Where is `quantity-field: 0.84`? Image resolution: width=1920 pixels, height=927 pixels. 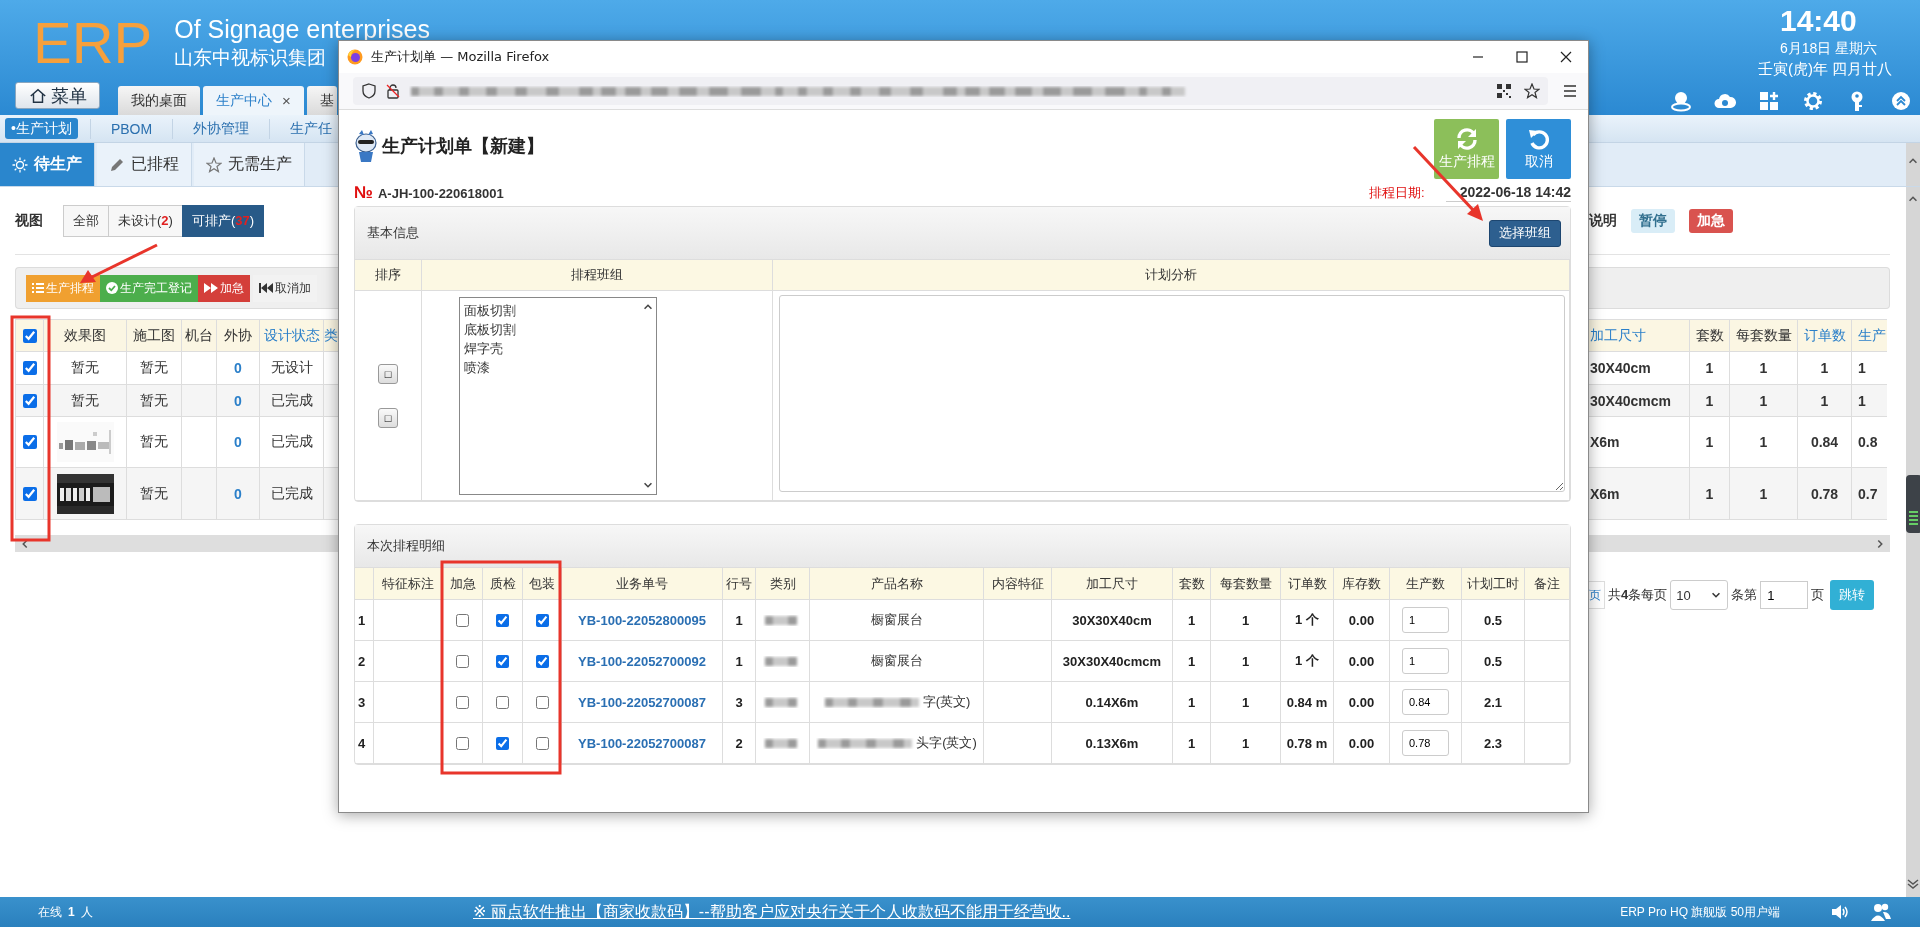 quantity-field: 0.84 is located at coordinates (1425, 702).